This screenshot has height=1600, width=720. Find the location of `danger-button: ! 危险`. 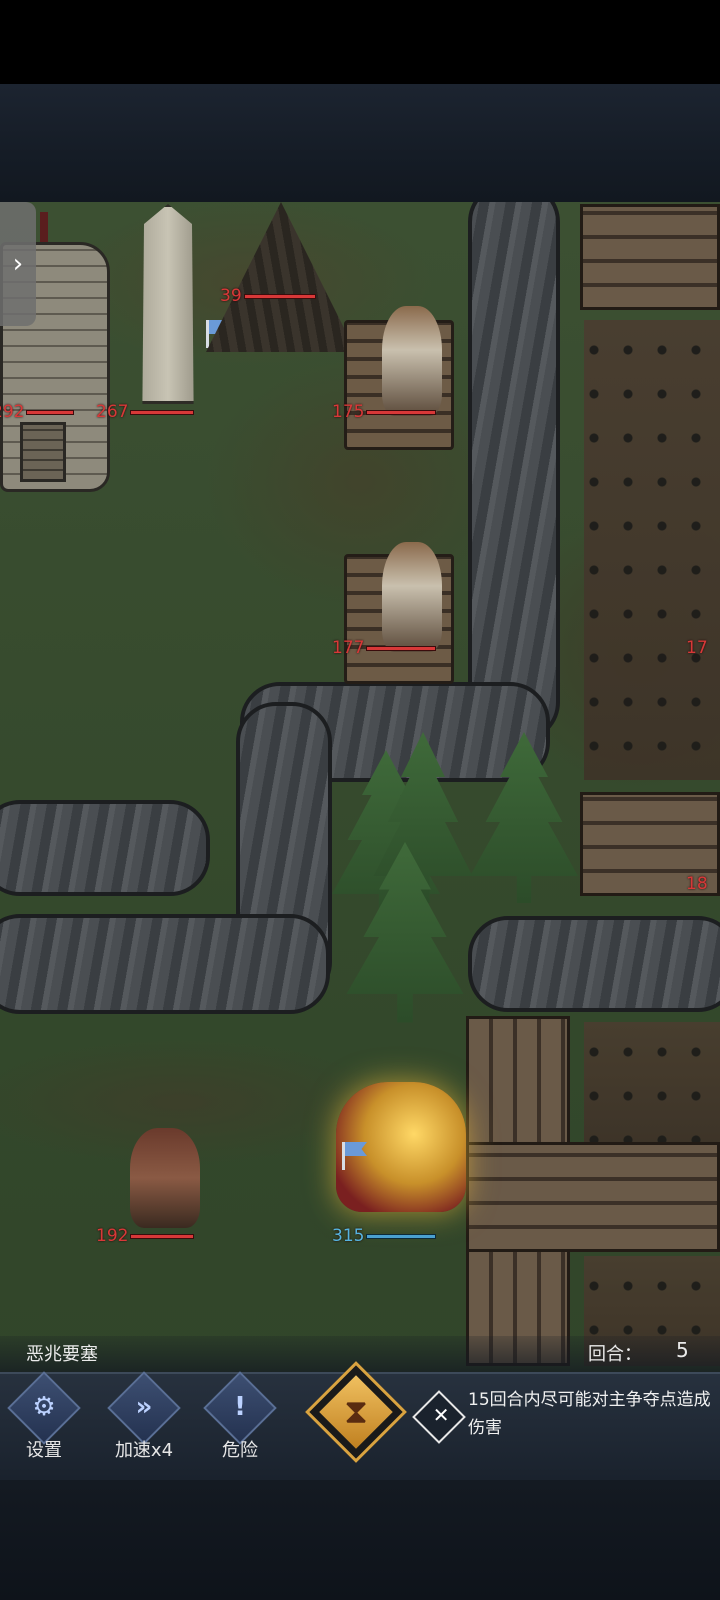

danger-button: ! 危险 is located at coordinates (240, 1420).